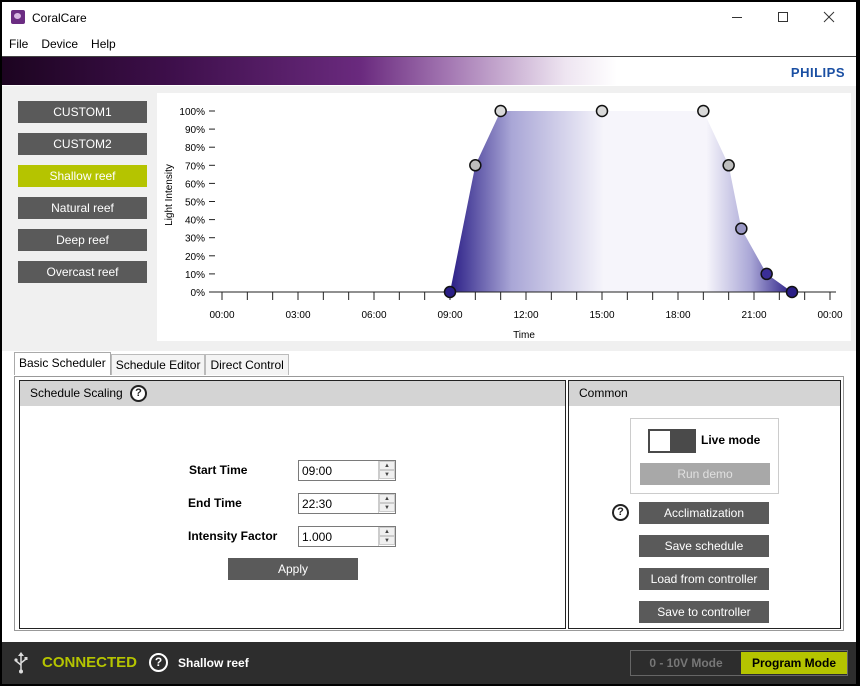  I want to click on x-axis-label: Time, so click(524, 335).